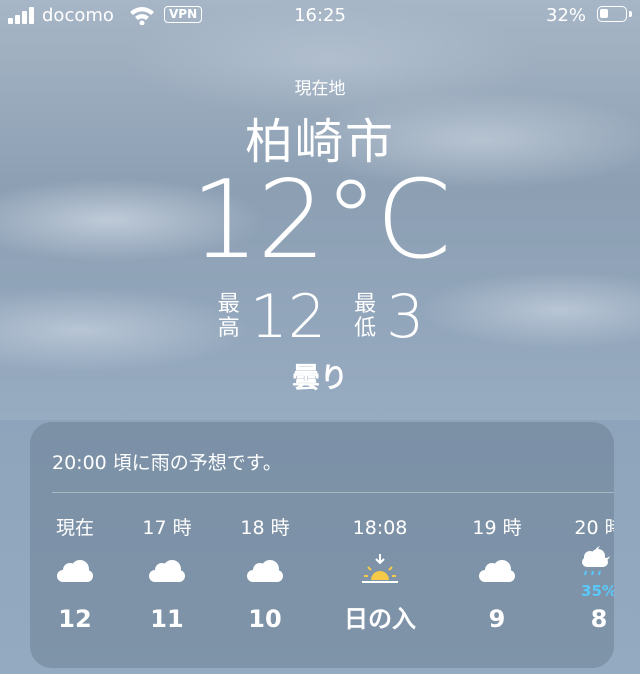 This screenshot has height=674, width=640. What do you see at coordinates (599, 619) in the screenshot?
I see `hour-temp: 8` at bounding box center [599, 619].